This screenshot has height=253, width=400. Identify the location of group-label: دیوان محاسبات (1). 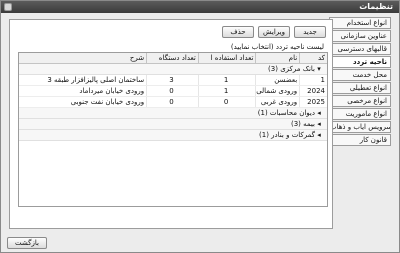
(286, 113).